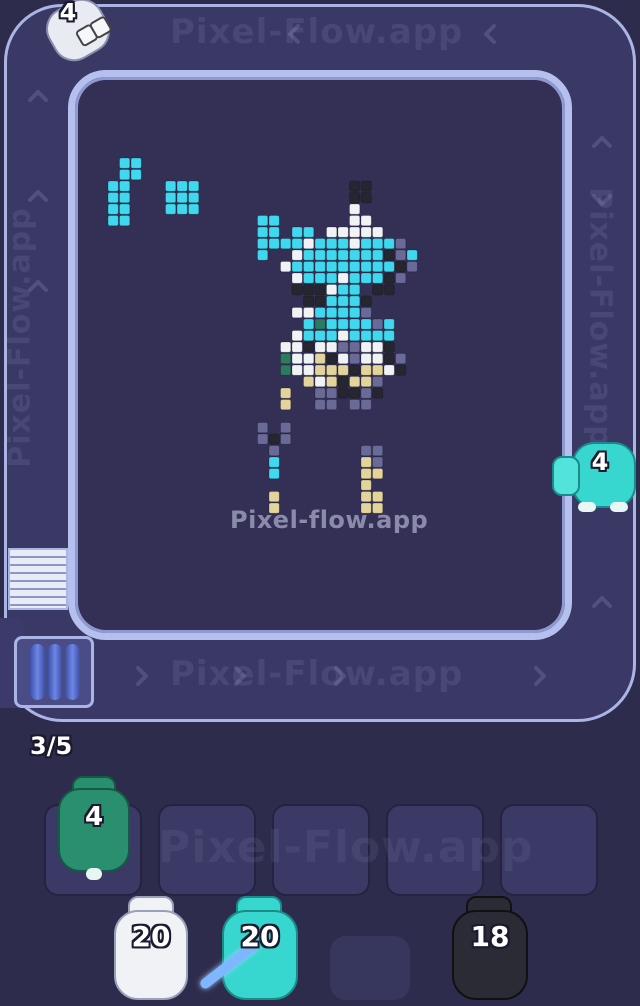  I want to click on shooter-slot-1: 4, so click(94, 828).